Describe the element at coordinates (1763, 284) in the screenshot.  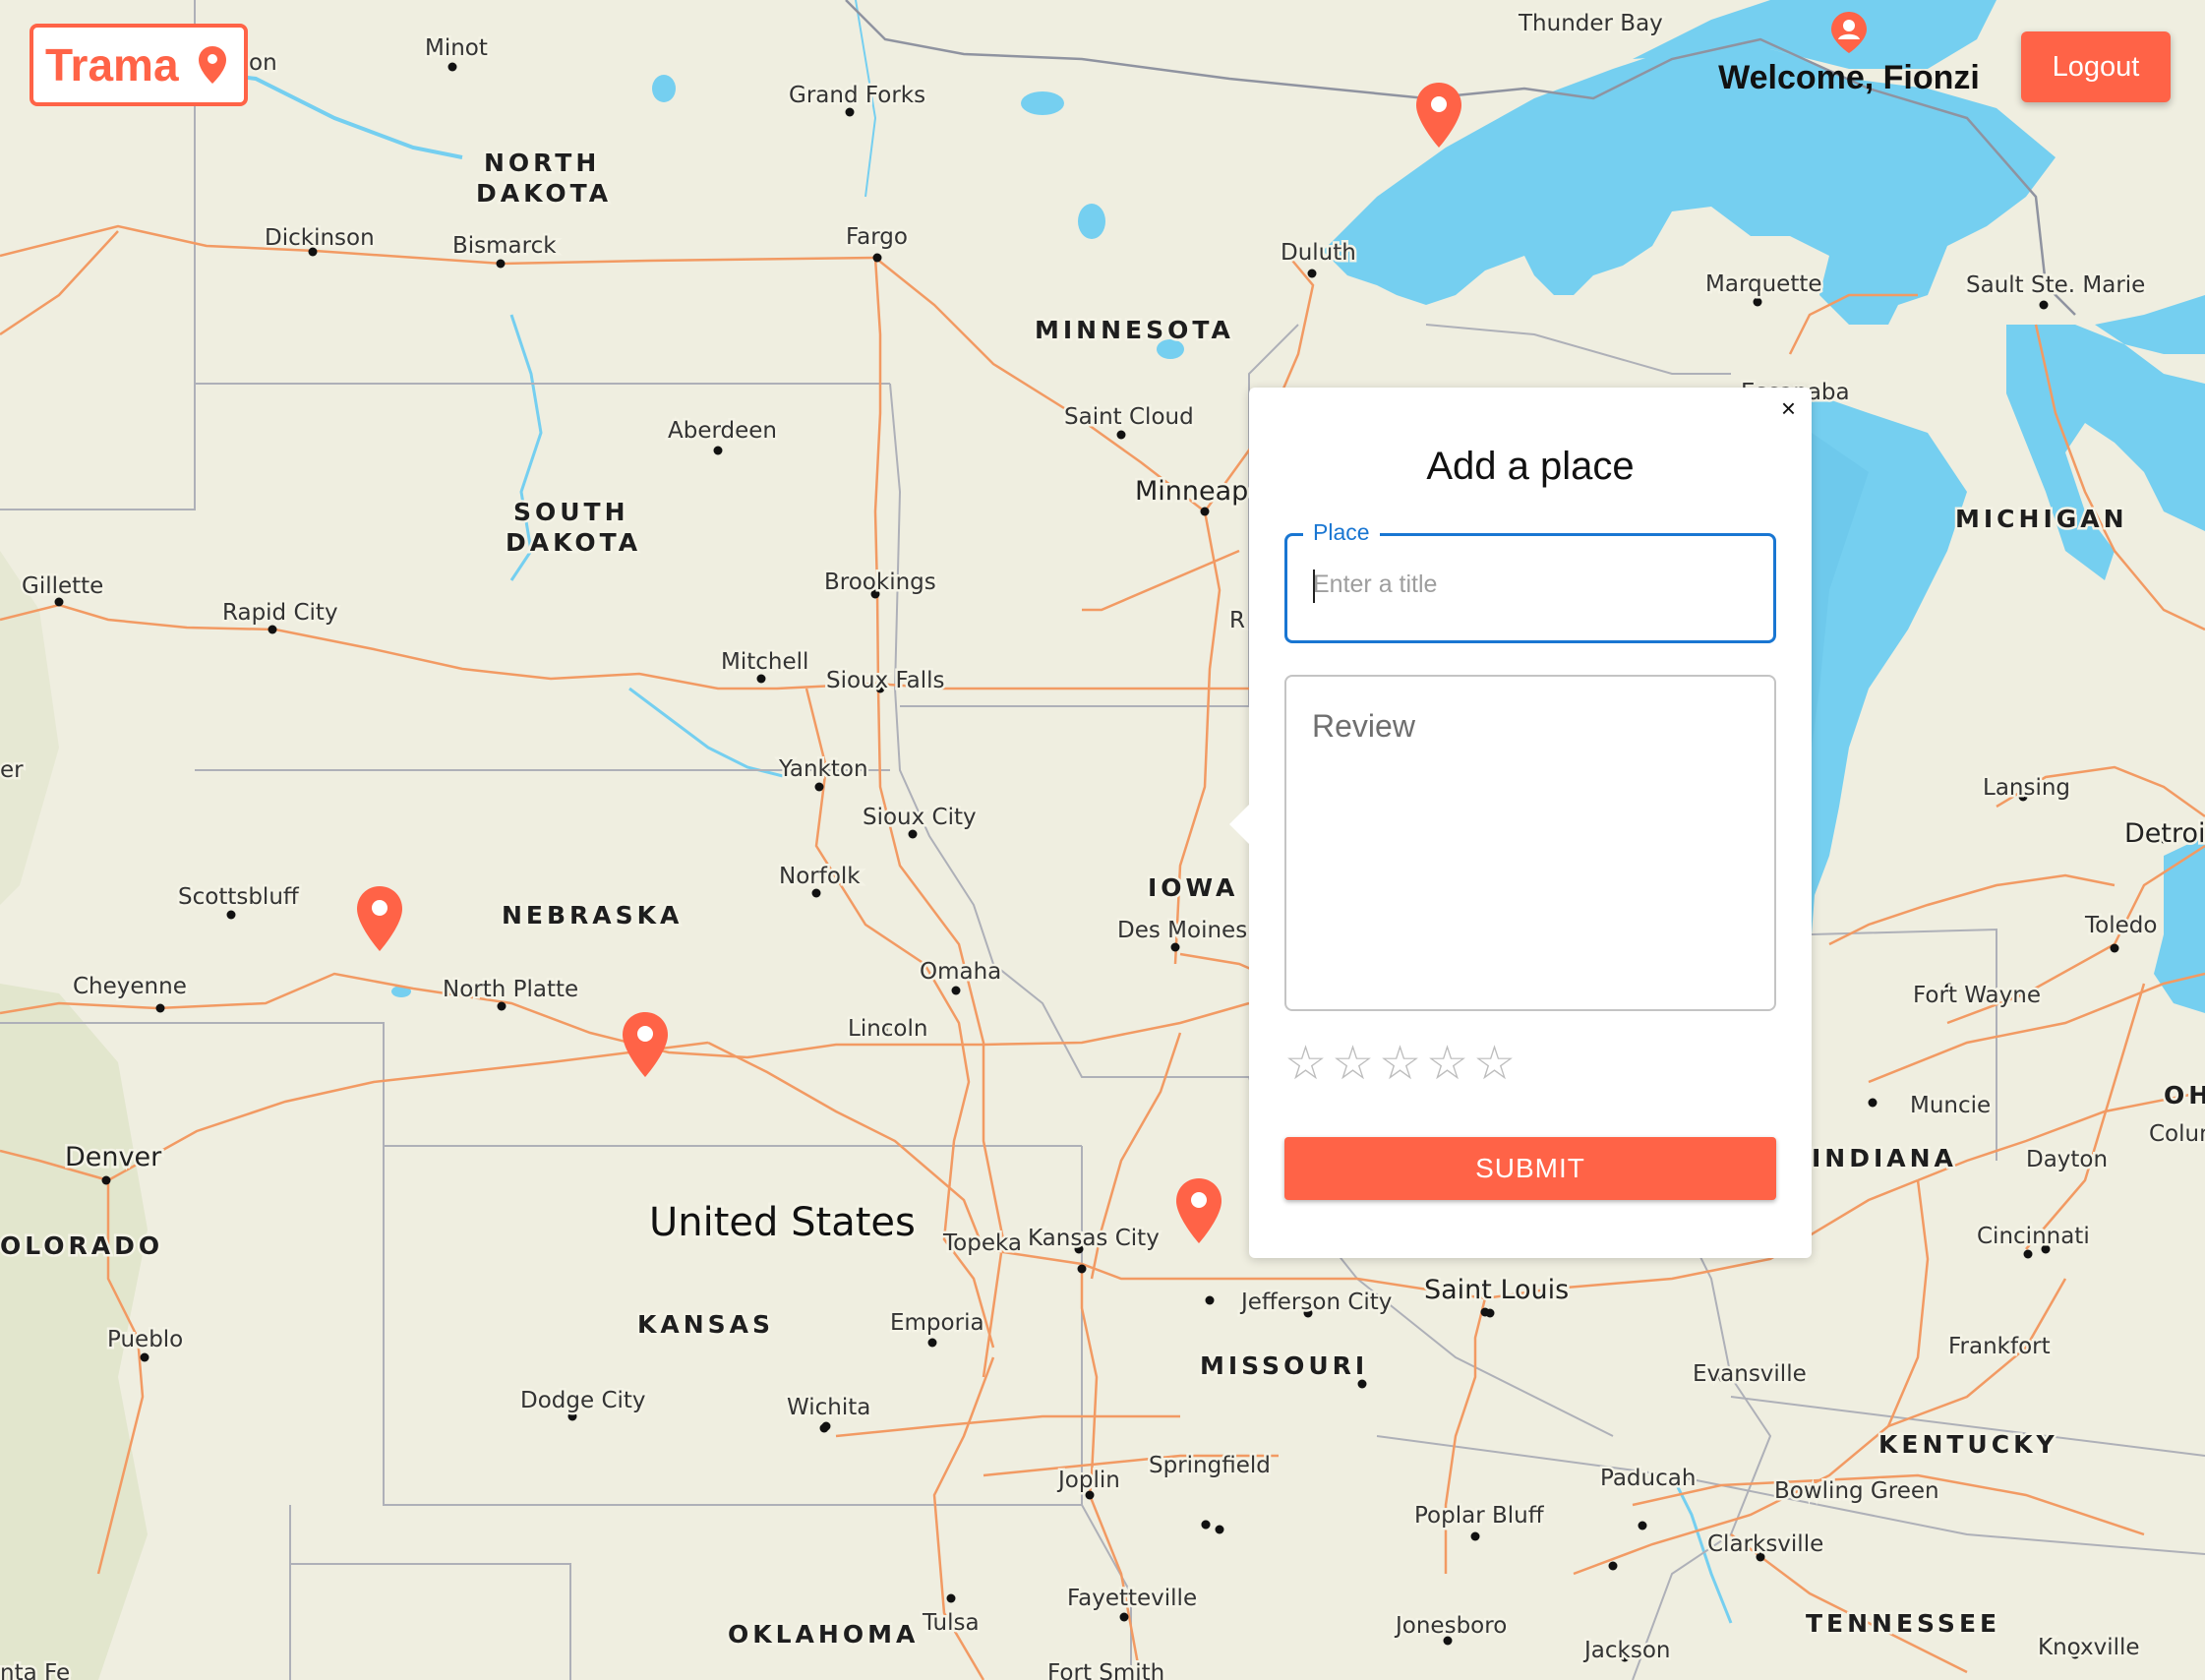
I see `svg-text: Marquette` at that location.